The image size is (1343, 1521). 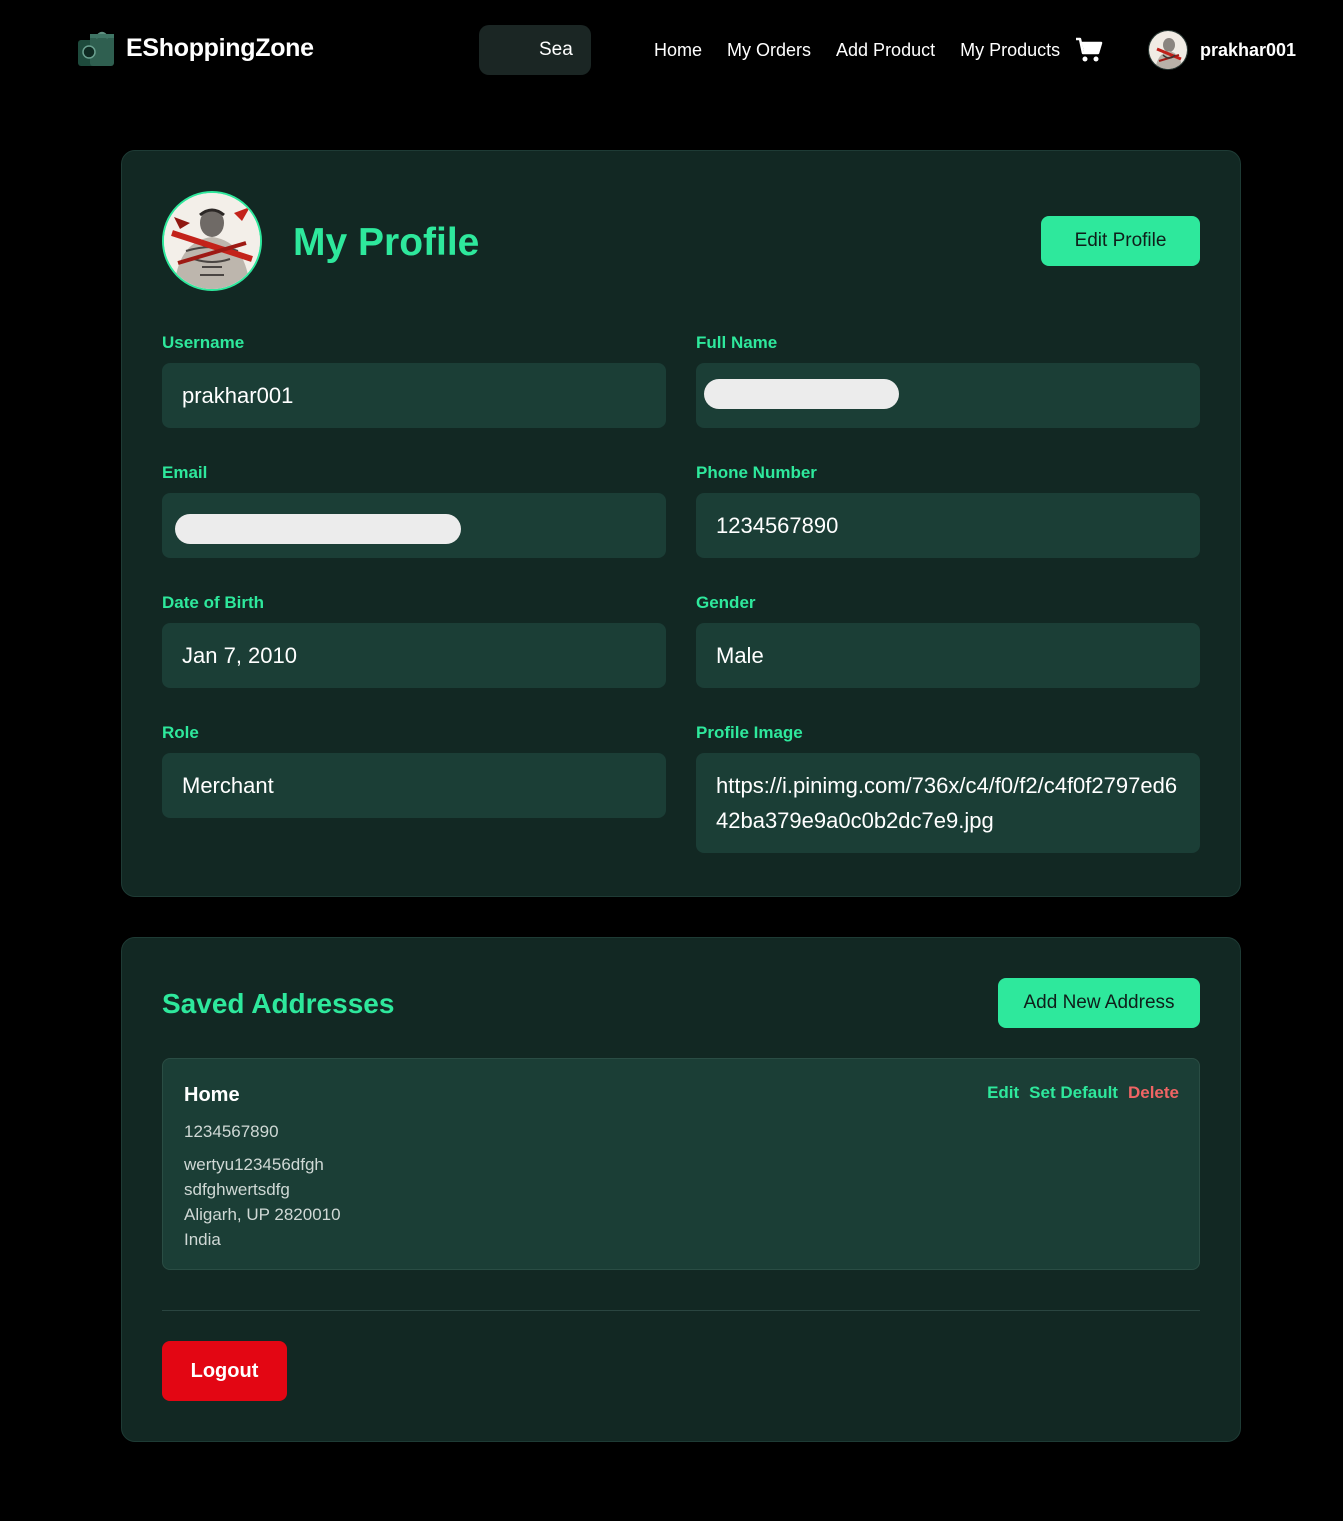 What do you see at coordinates (213, 602) in the screenshot?
I see `dob-label: Date of Birth` at bounding box center [213, 602].